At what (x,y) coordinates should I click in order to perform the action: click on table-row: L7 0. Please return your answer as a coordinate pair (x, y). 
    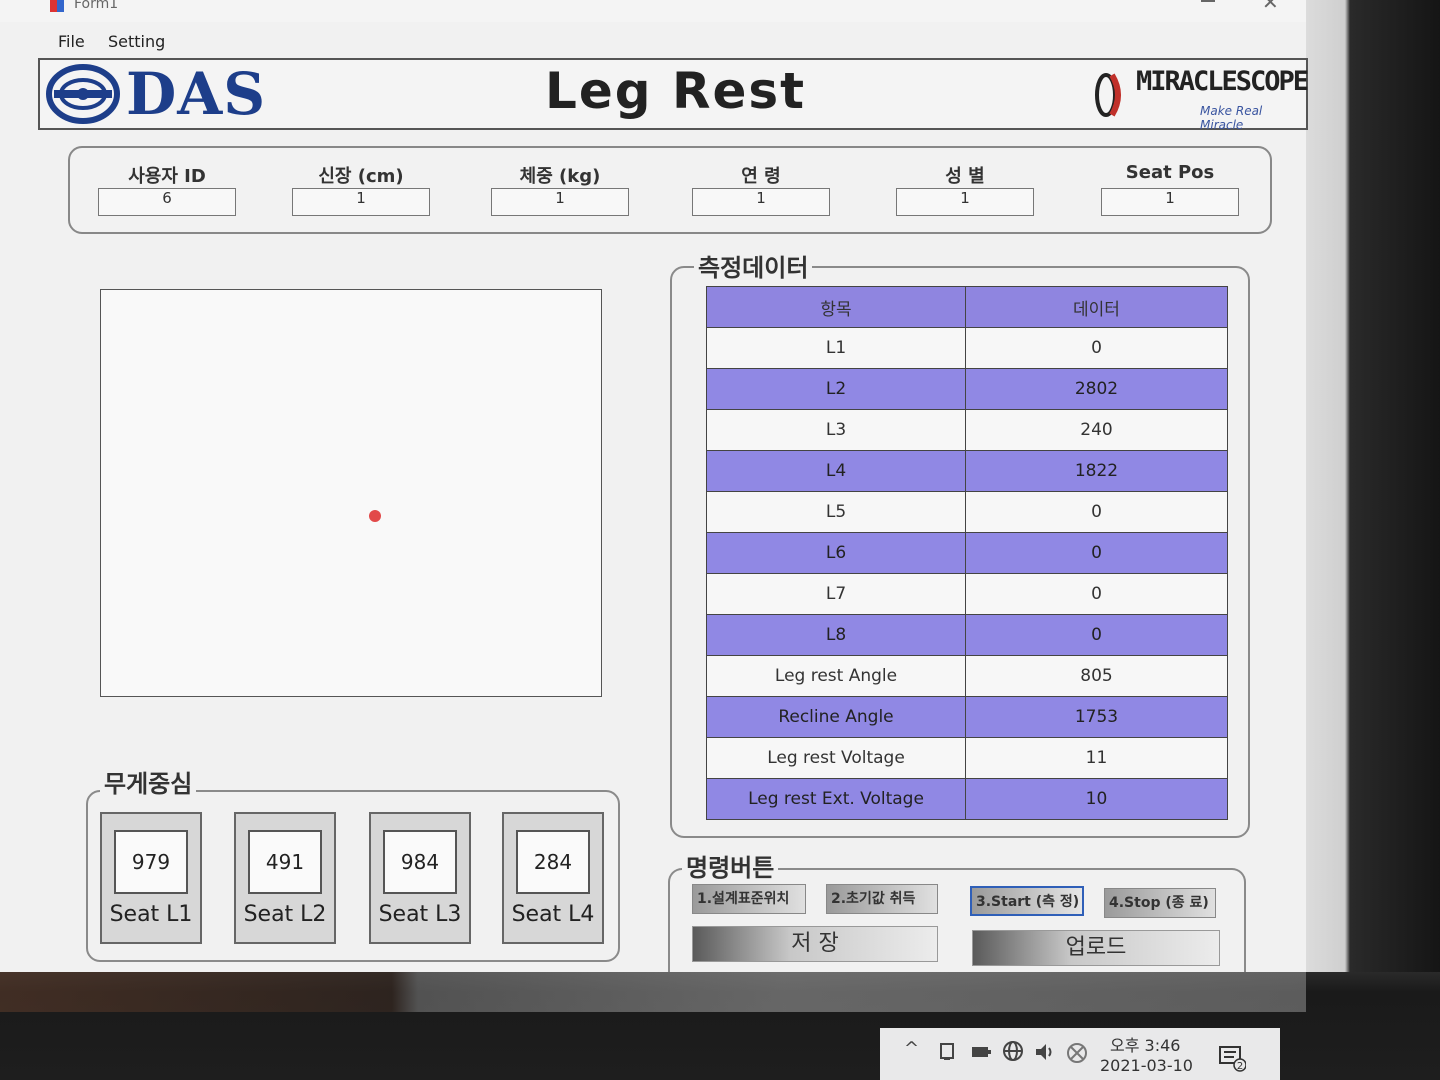
    Looking at the image, I should click on (967, 594).